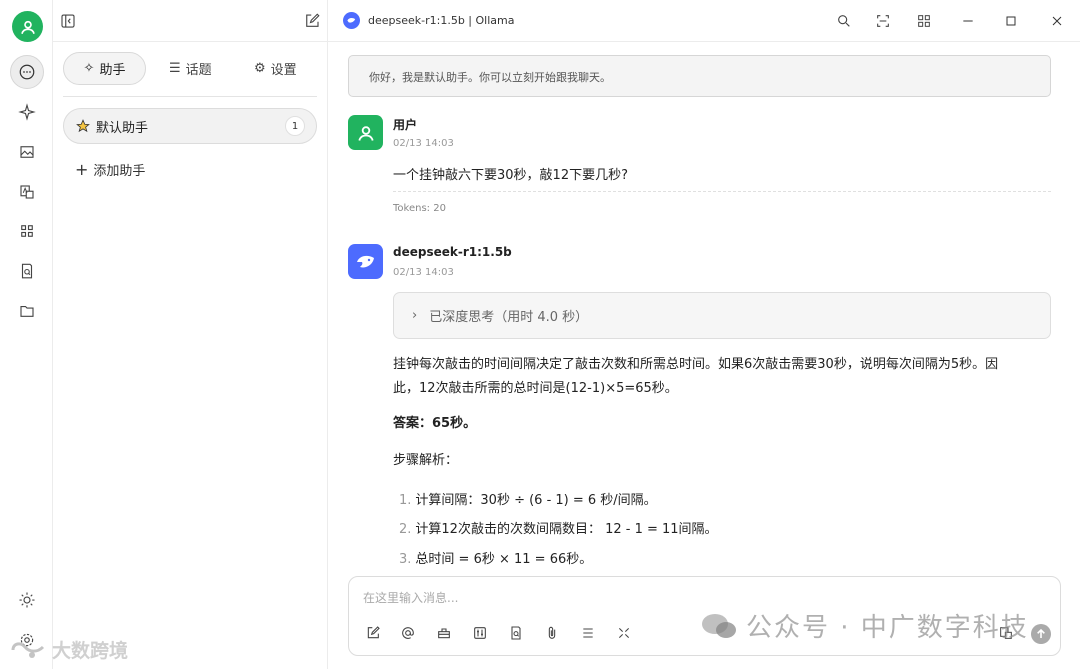 This screenshot has height=669, width=1080. What do you see at coordinates (175, 68) in the screenshot?
I see `list-icon: ☰` at bounding box center [175, 68].